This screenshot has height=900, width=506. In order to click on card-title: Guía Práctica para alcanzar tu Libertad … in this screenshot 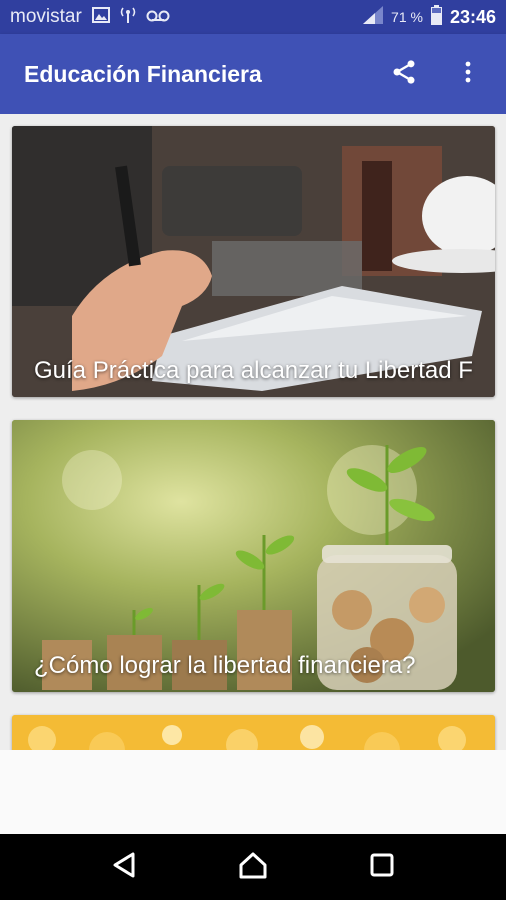, I will do `click(253, 370)`.